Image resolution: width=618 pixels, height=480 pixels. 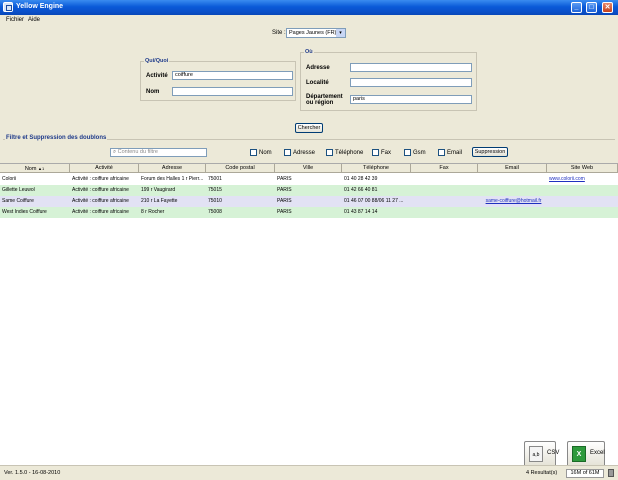 I want to click on excel-export-button: X Excel, so click(x=586, y=454).